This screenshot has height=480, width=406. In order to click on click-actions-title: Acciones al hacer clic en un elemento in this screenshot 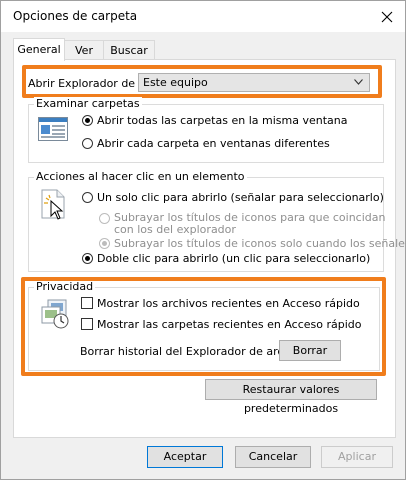, I will do `click(140, 176)`.